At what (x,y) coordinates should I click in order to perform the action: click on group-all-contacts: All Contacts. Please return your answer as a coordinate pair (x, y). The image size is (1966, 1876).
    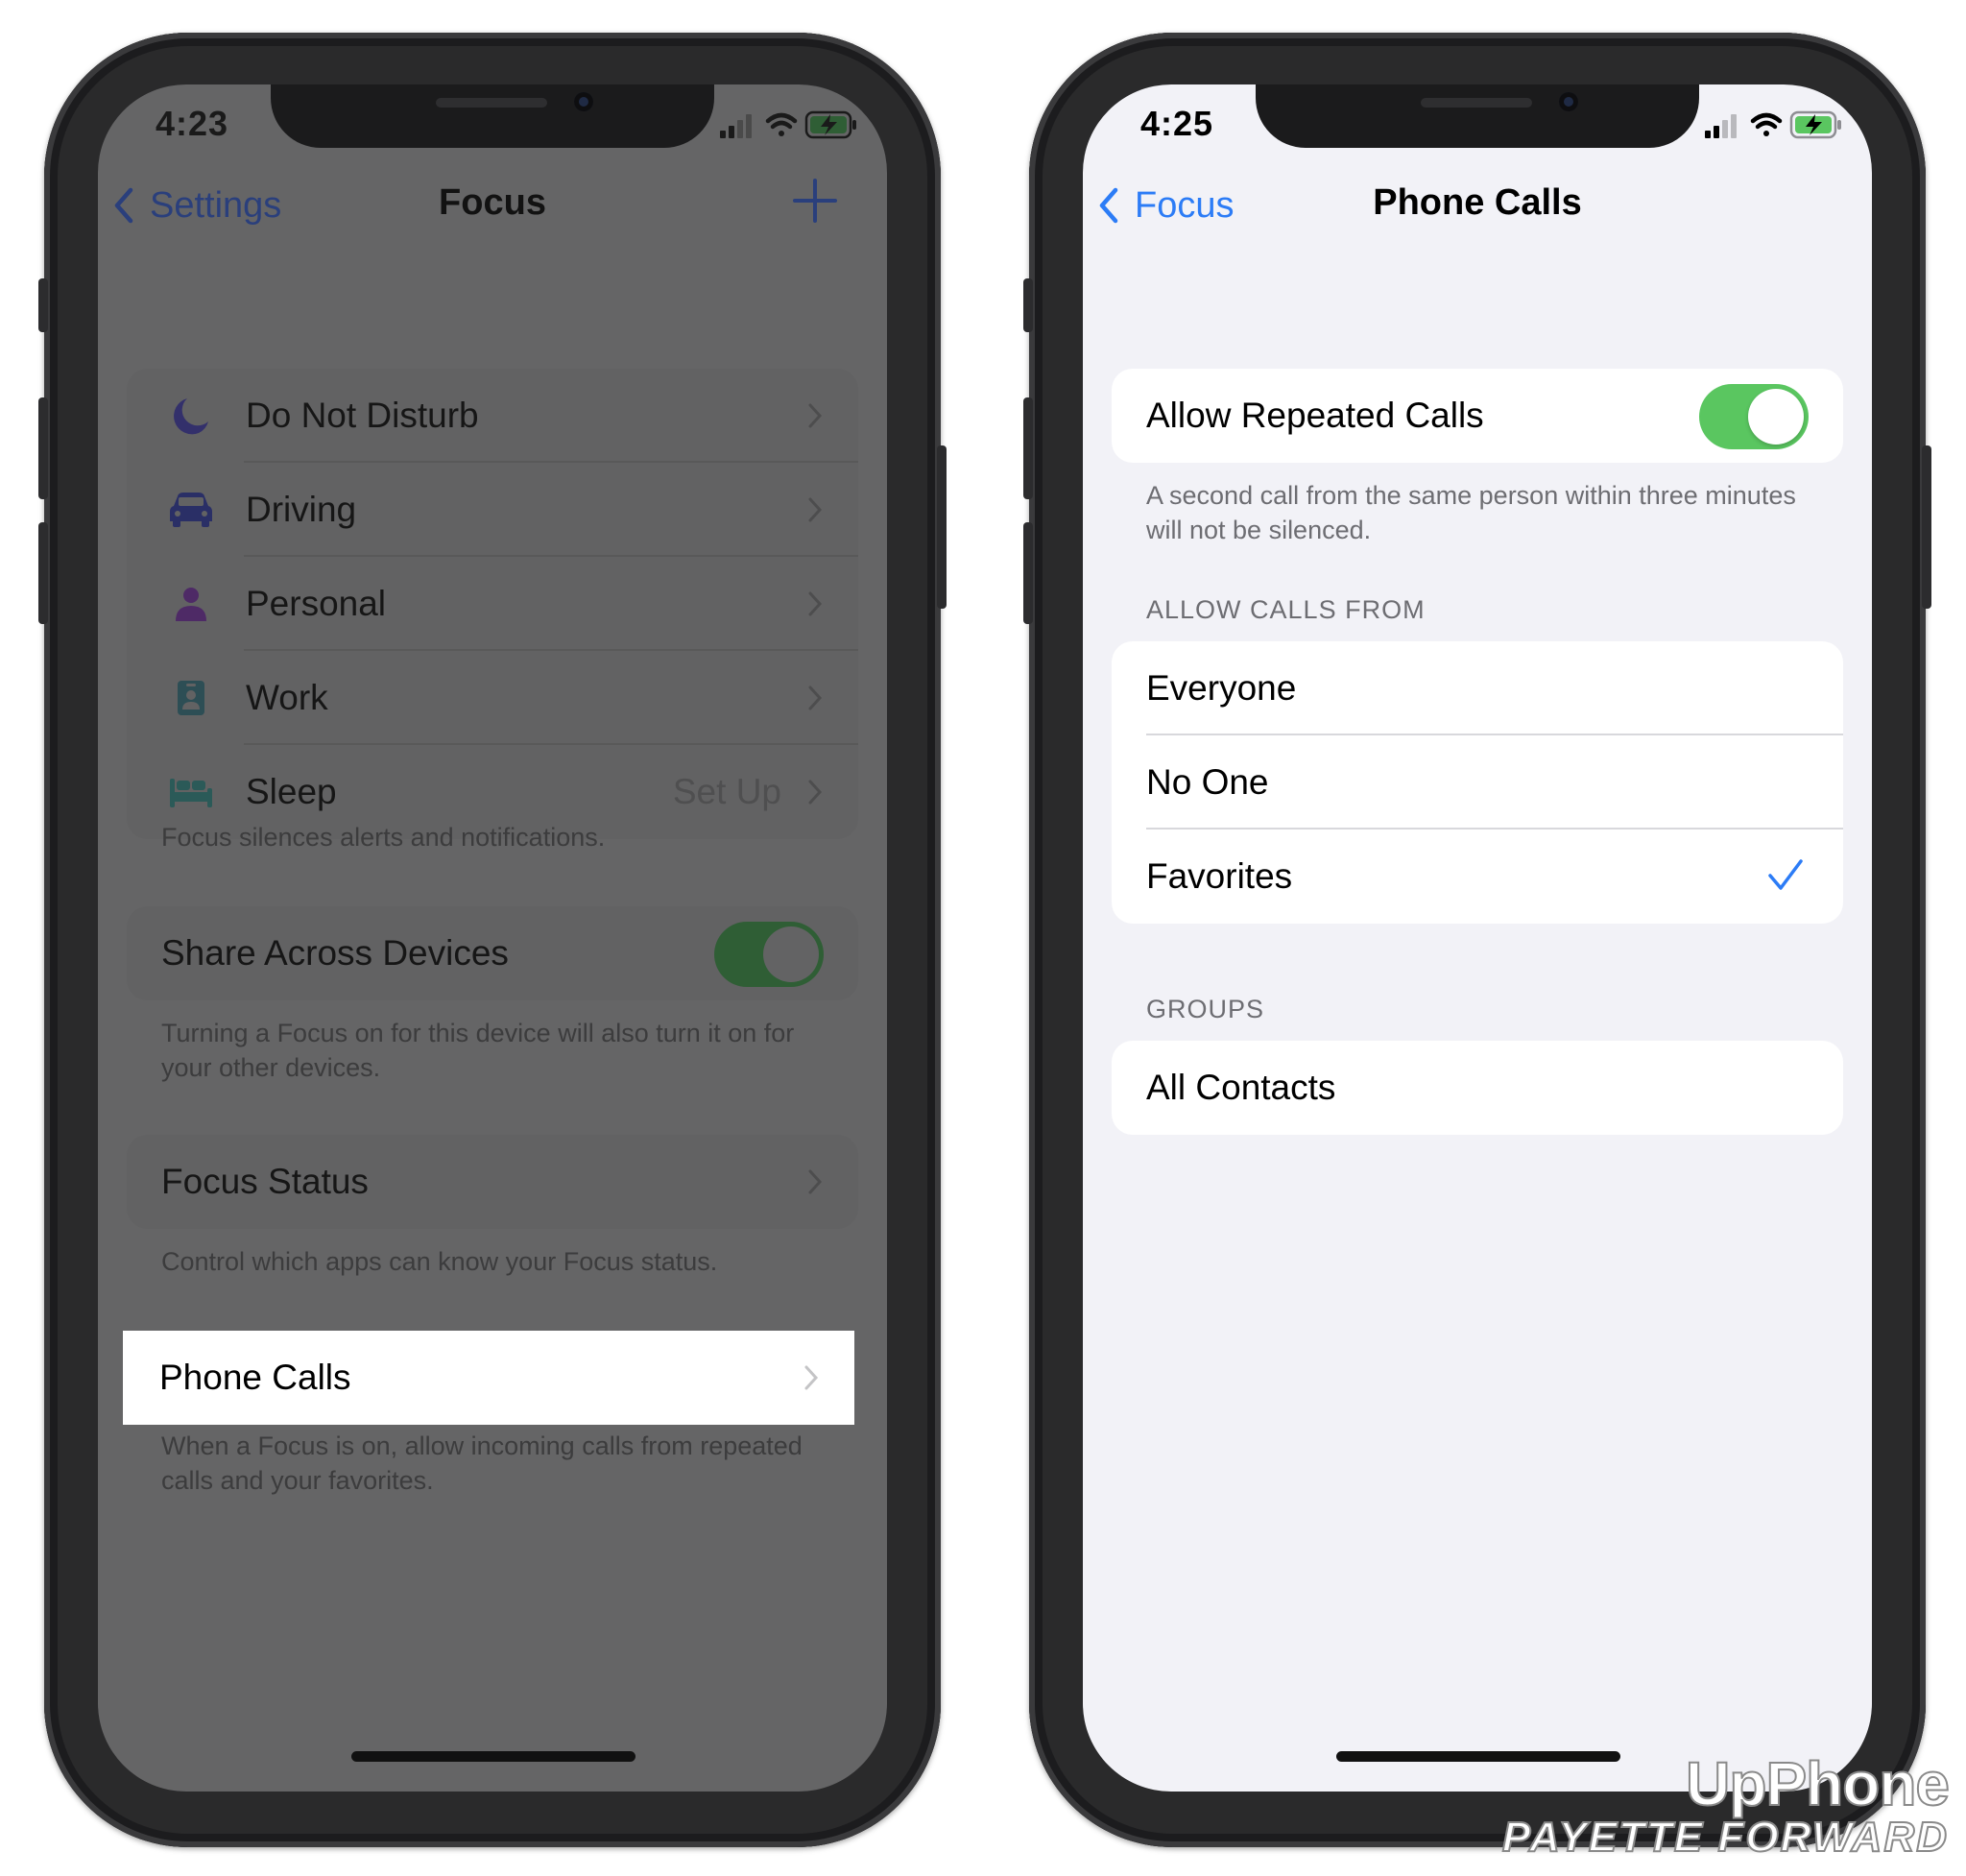
    Looking at the image, I should click on (1477, 1088).